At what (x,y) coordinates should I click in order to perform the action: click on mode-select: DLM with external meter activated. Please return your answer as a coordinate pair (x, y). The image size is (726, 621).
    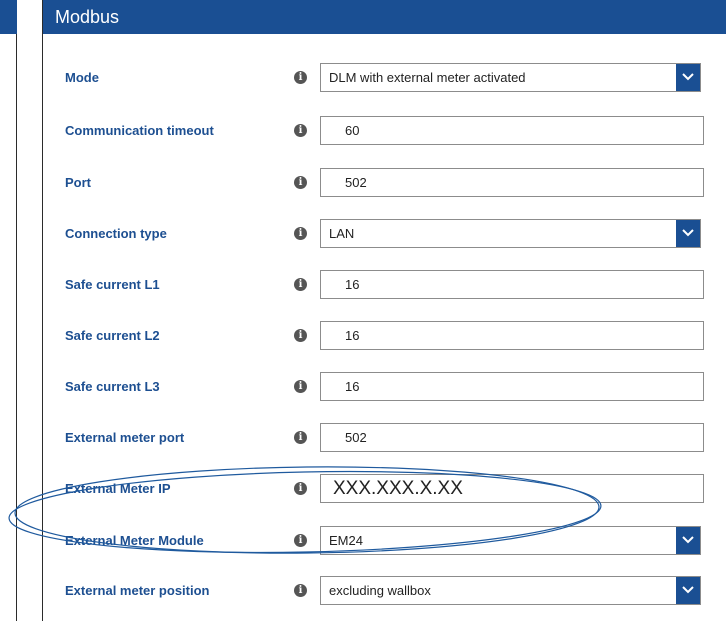
    Looking at the image, I should click on (510, 77).